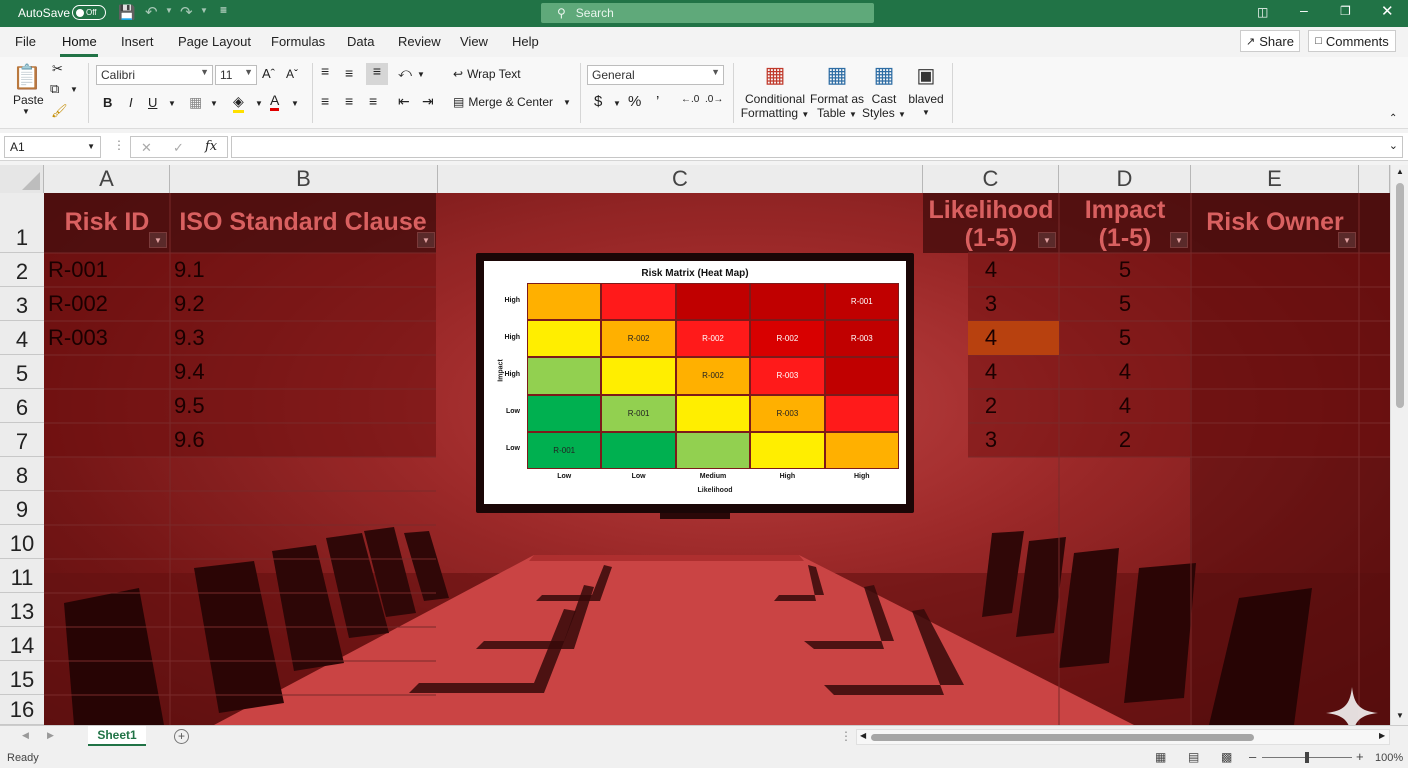  Describe the element at coordinates (189, 372) in the screenshot. I see `cell-b5: 9.4` at that location.